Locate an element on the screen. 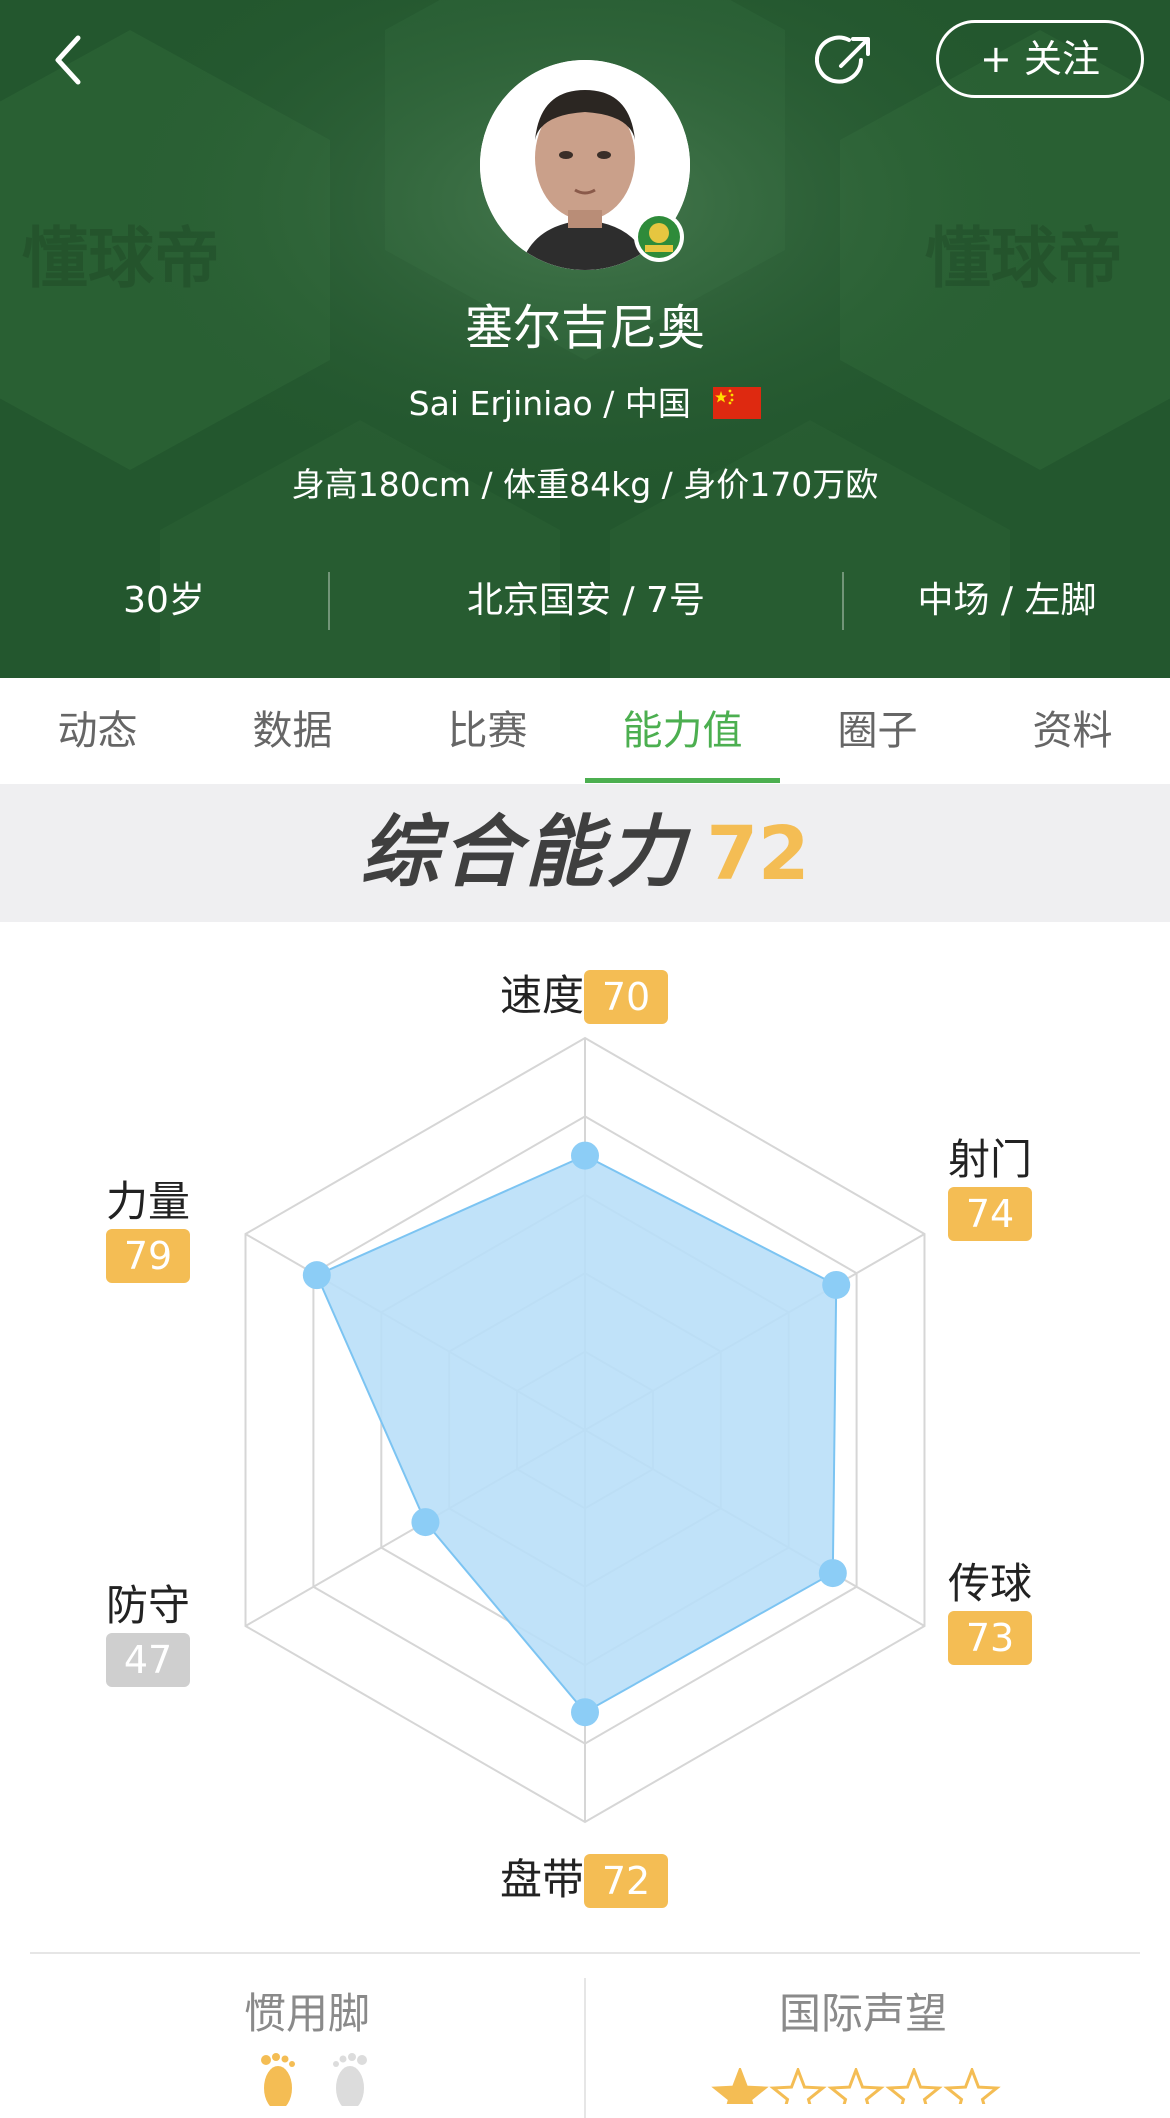 Image resolution: width=1170 pixels, height=2118 pixels. attr-shooting-value: 74 is located at coordinates (990, 1214).